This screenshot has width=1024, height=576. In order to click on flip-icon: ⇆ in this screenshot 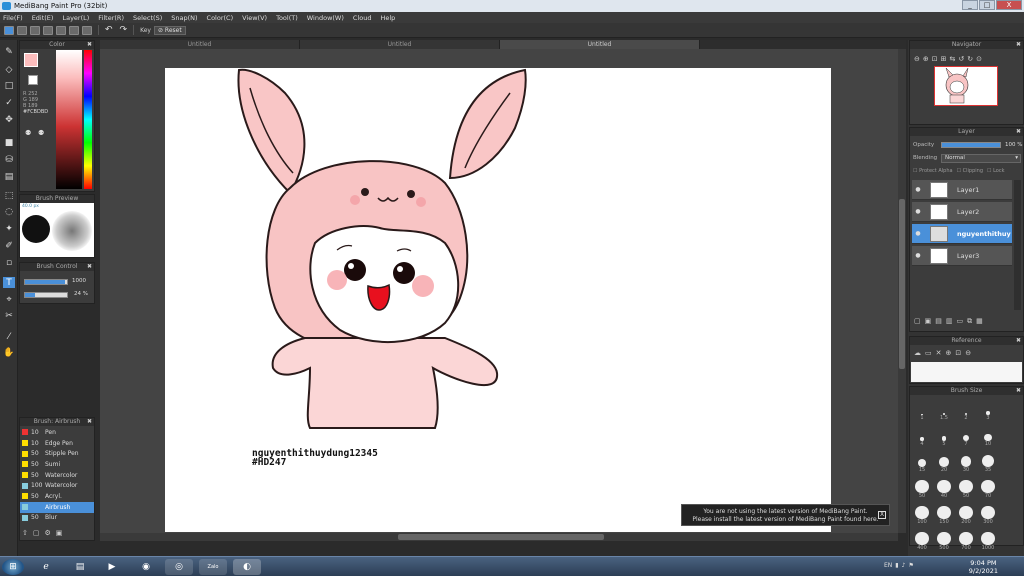, I will do `click(953, 59)`.